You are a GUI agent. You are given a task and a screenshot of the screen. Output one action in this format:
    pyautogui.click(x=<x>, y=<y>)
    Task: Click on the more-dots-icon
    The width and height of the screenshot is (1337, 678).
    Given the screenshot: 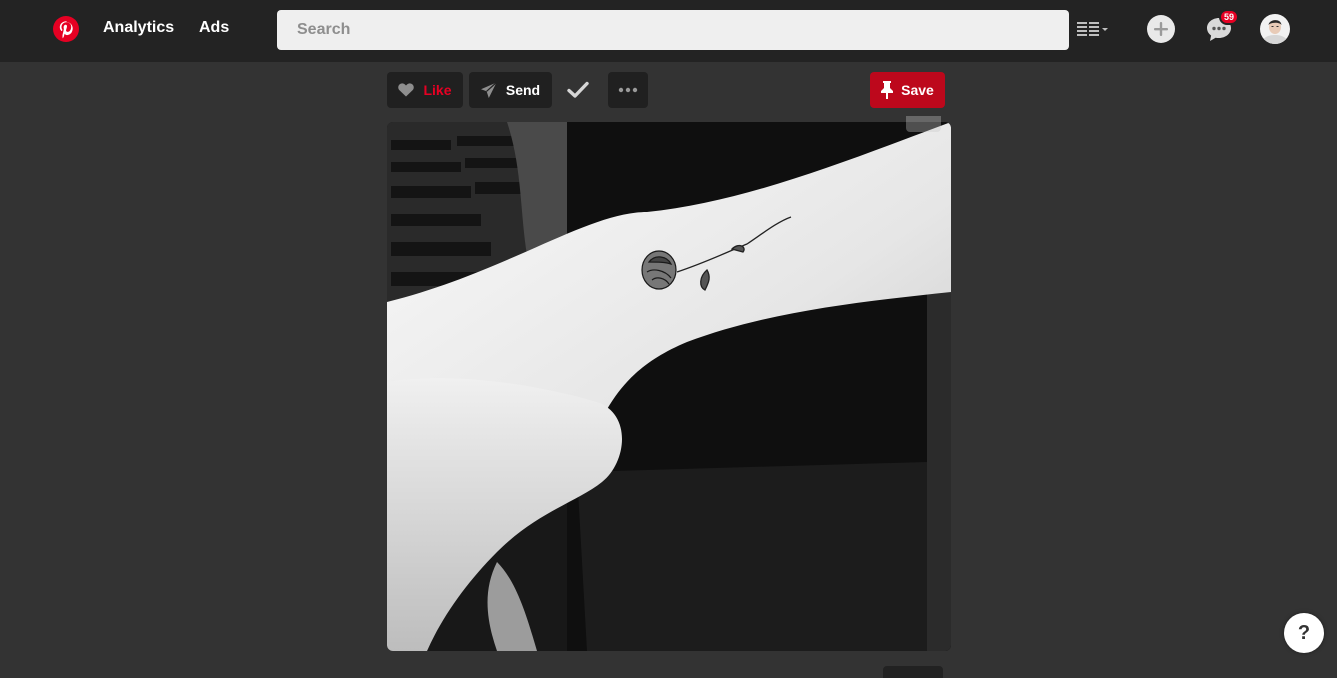 What is the action you would take?
    pyautogui.click(x=628, y=90)
    